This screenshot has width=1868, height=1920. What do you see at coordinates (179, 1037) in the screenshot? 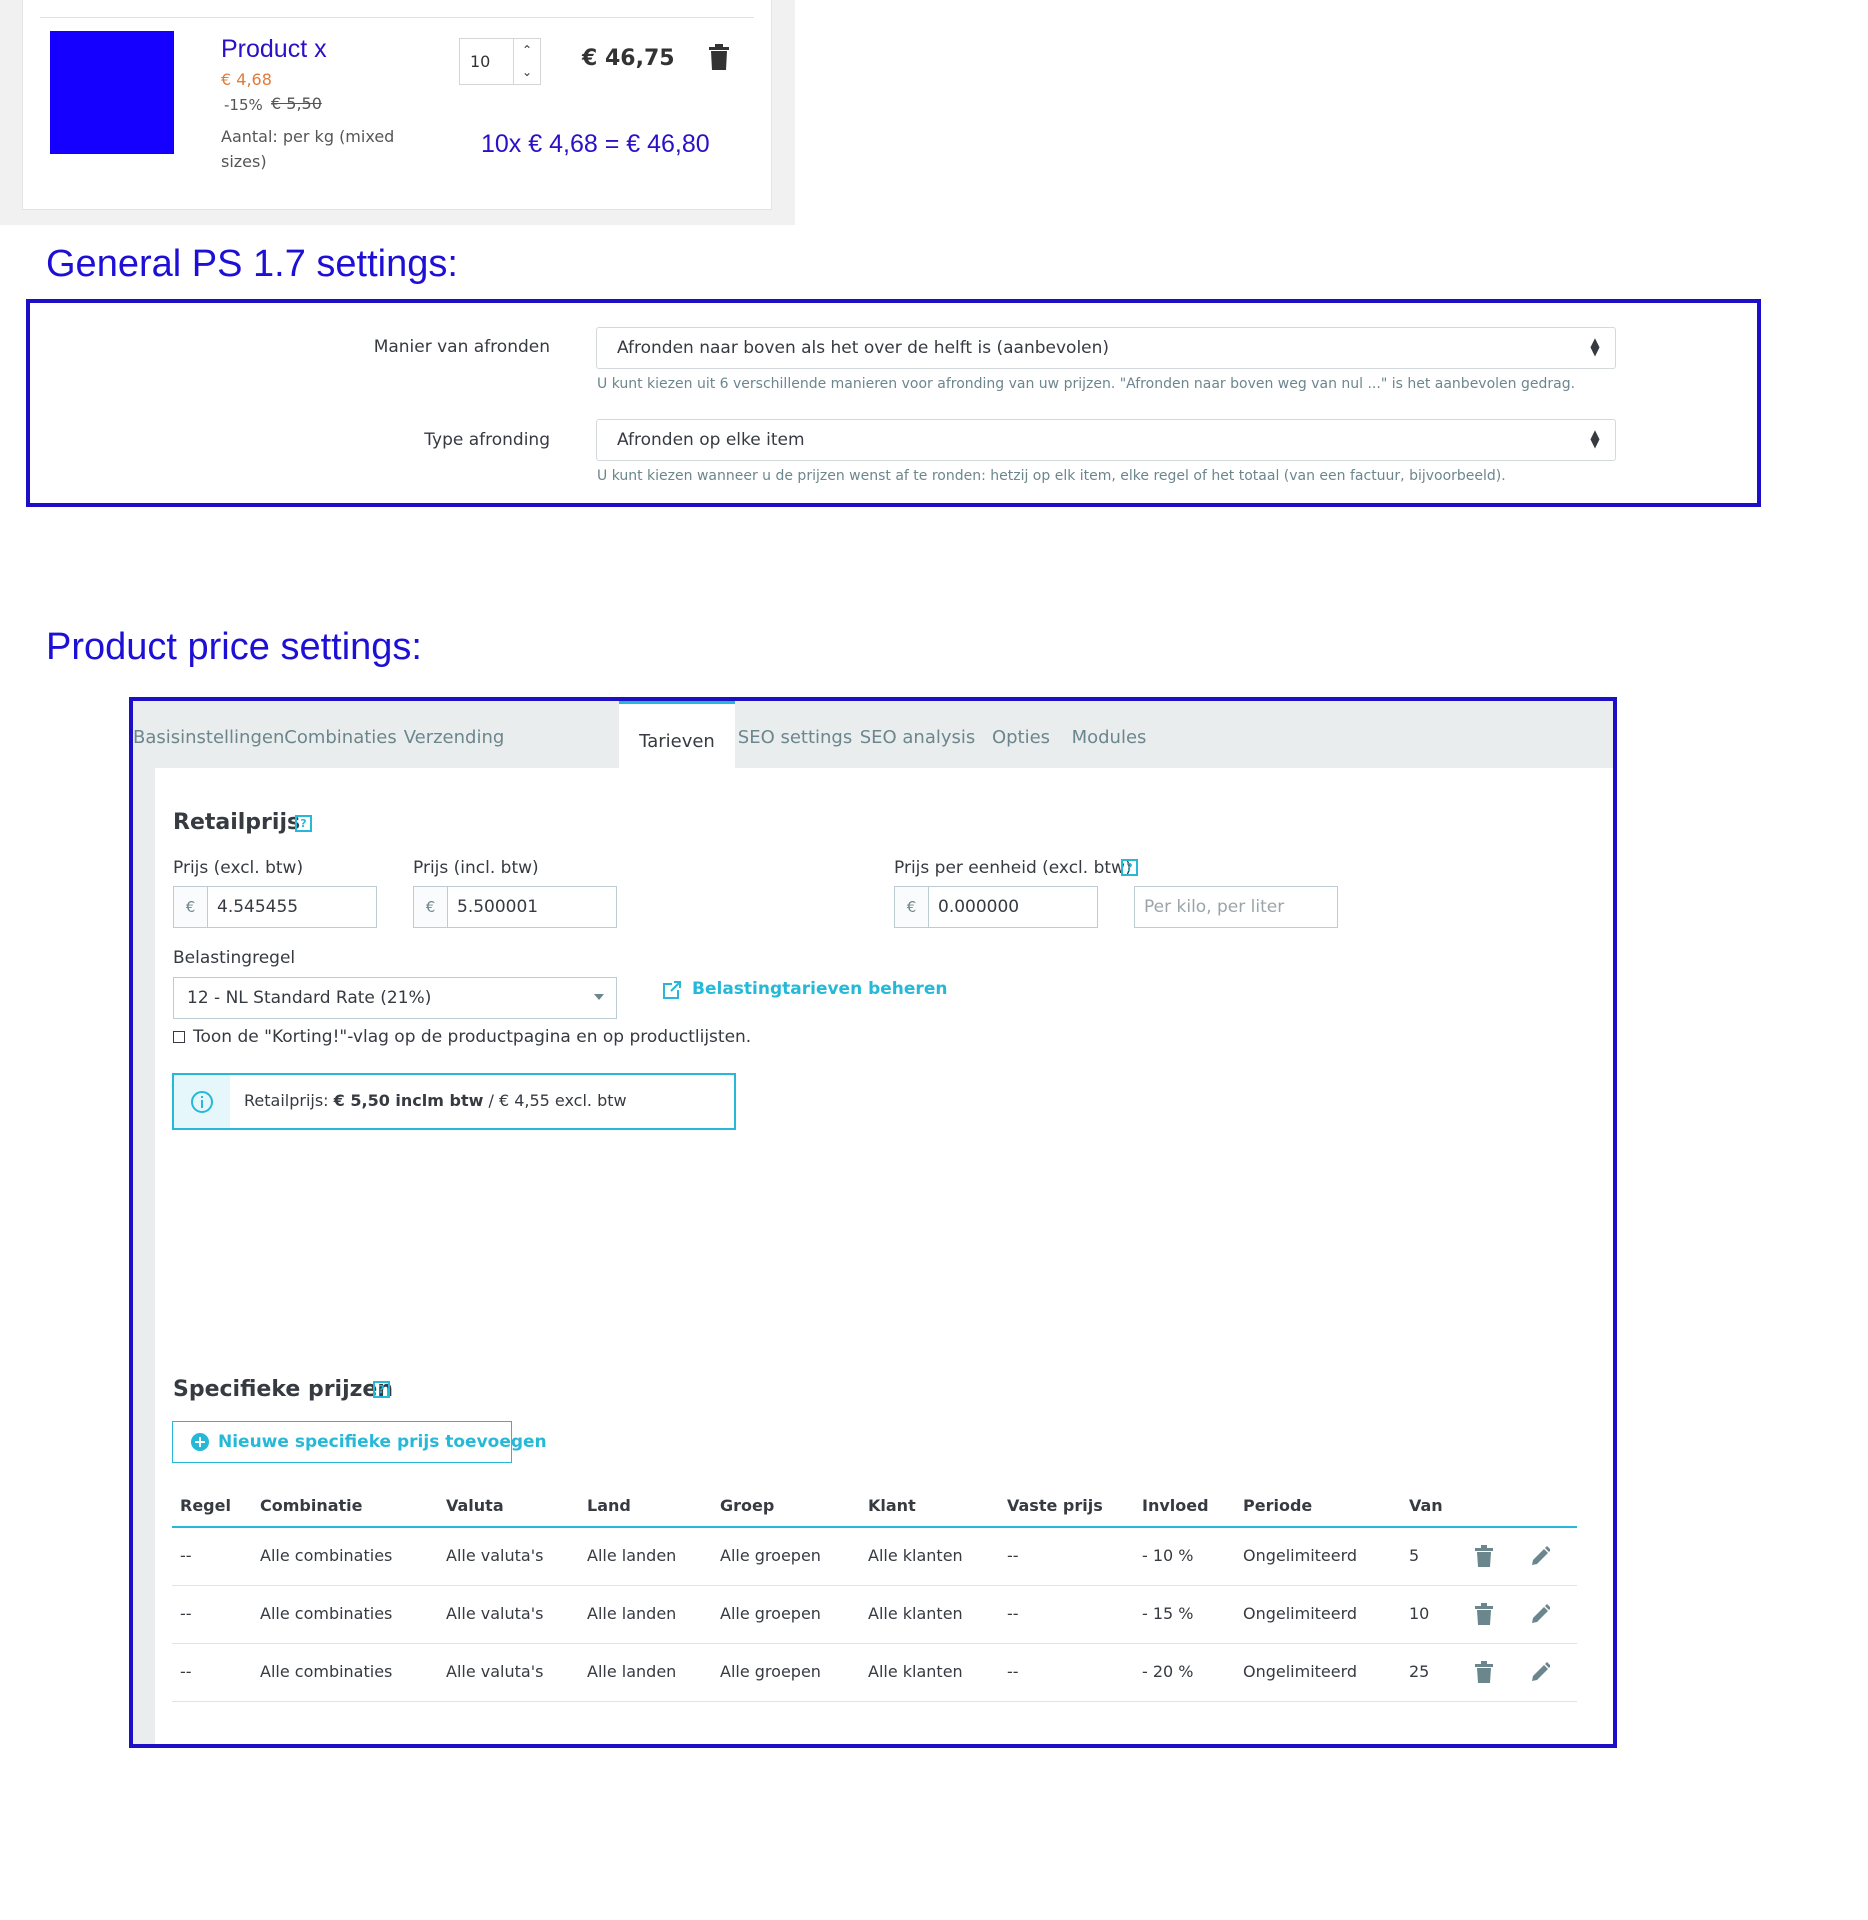
I see `discount-flag-checkbox` at bounding box center [179, 1037].